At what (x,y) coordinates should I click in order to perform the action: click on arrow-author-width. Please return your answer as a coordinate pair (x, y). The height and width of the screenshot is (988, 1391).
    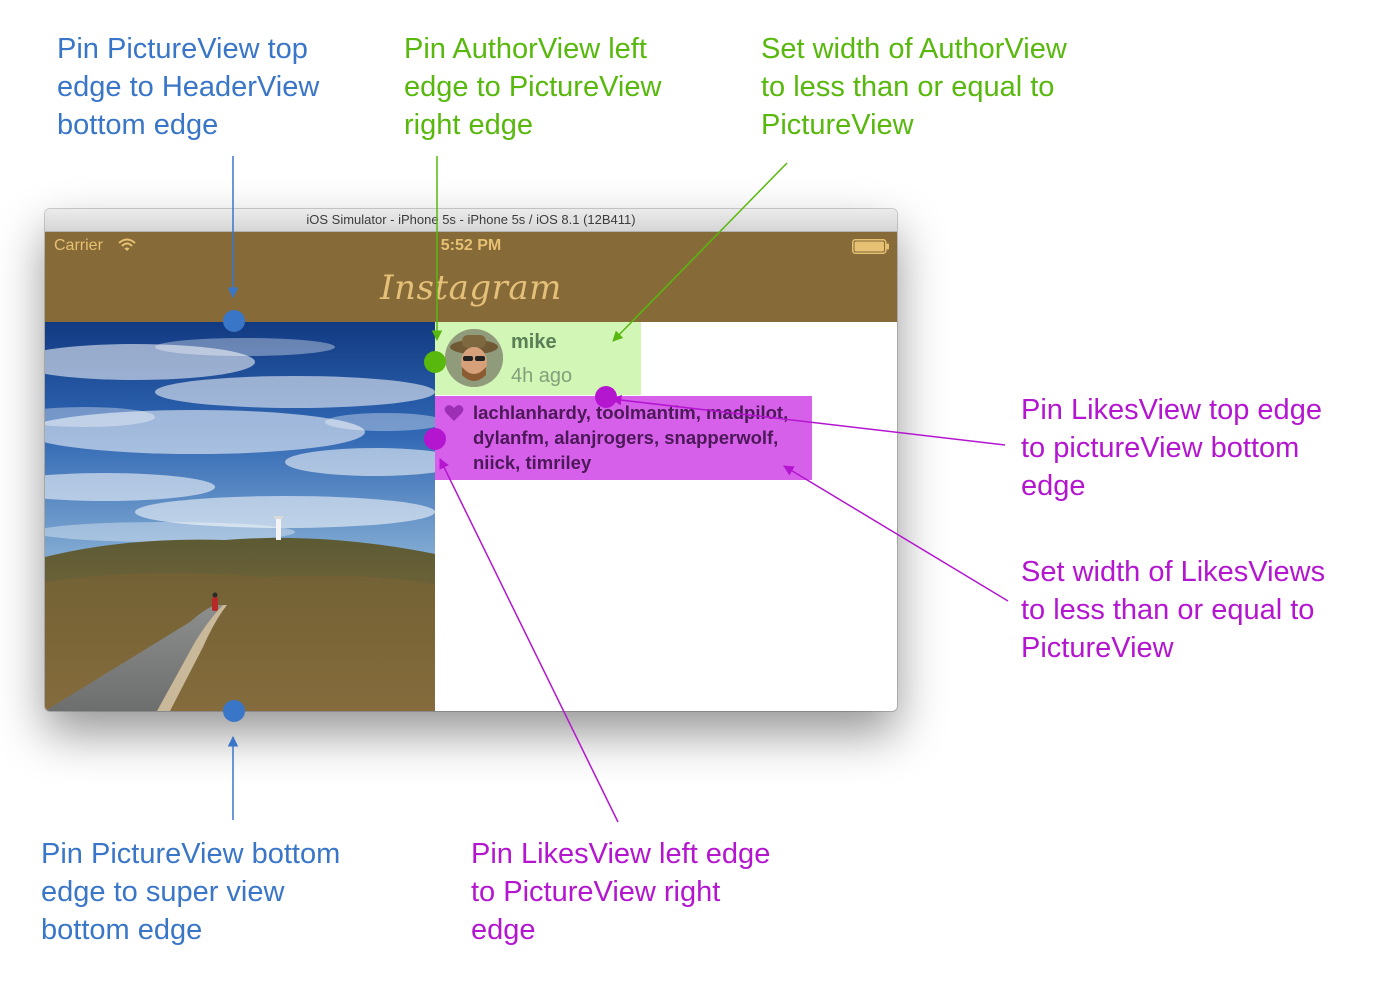
    Looking at the image, I should click on (700, 252).